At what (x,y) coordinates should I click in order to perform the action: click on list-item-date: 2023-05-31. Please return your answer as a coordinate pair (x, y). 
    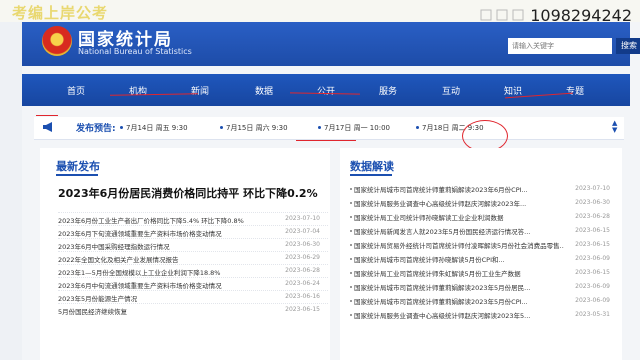
    Looking at the image, I should click on (592, 314).